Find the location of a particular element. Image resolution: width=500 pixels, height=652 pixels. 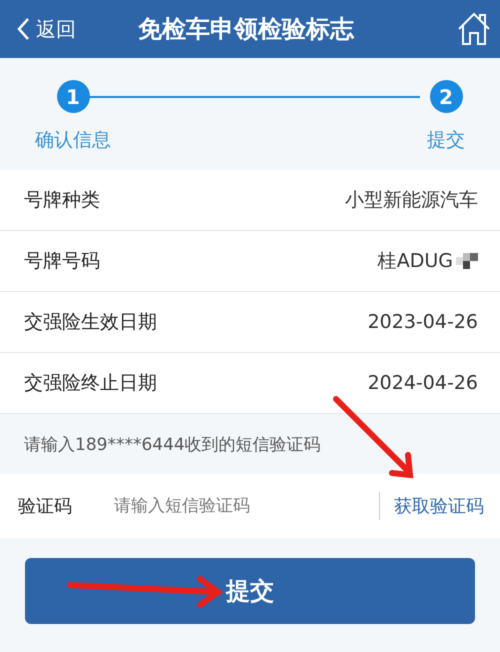

redaction-mosaic-icon is located at coordinates (467, 261).